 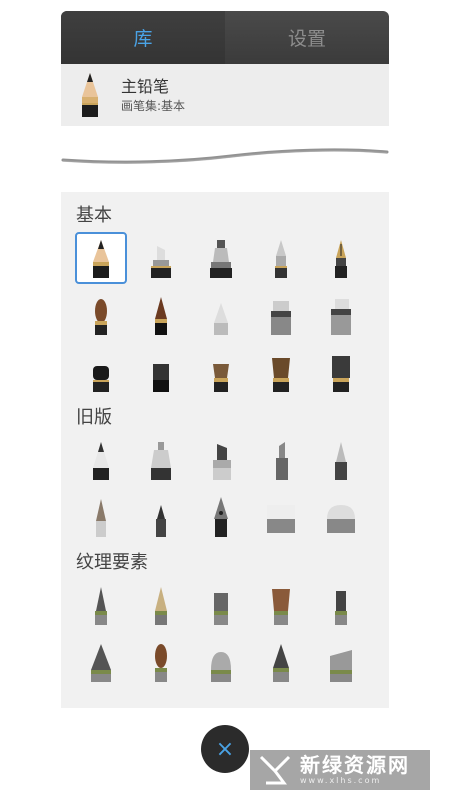 I want to click on smudge-icon, so click(x=281, y=318).